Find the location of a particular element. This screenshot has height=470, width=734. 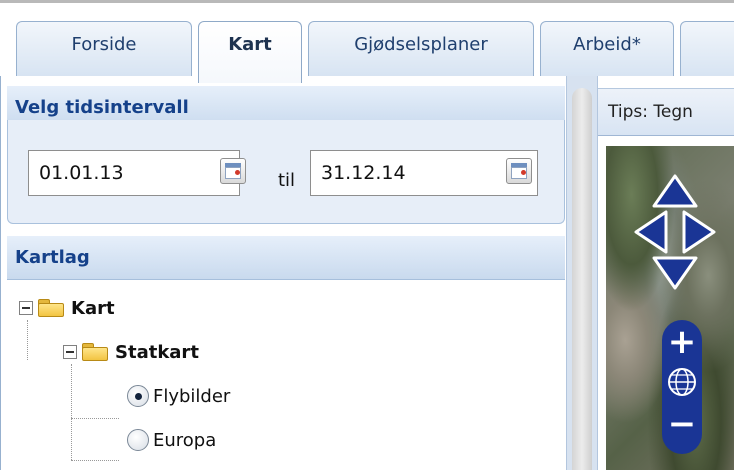

tab-forside: Forside is located at coordinates (104, 50).